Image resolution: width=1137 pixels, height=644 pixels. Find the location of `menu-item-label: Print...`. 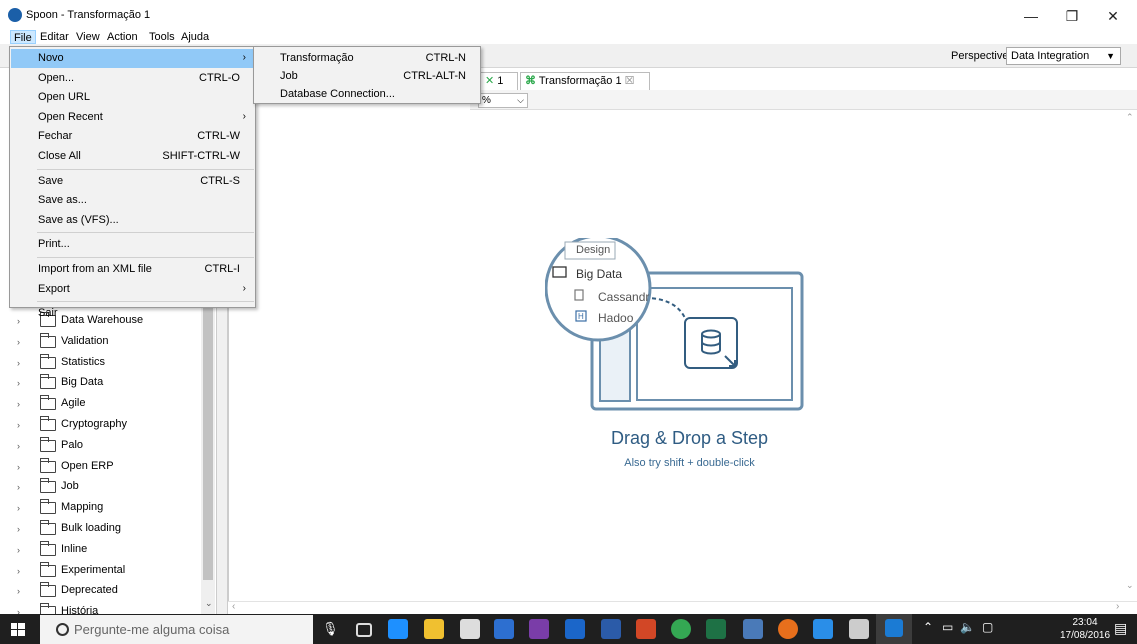

menu-item-label: Print... is located at coordinates (54, 244).